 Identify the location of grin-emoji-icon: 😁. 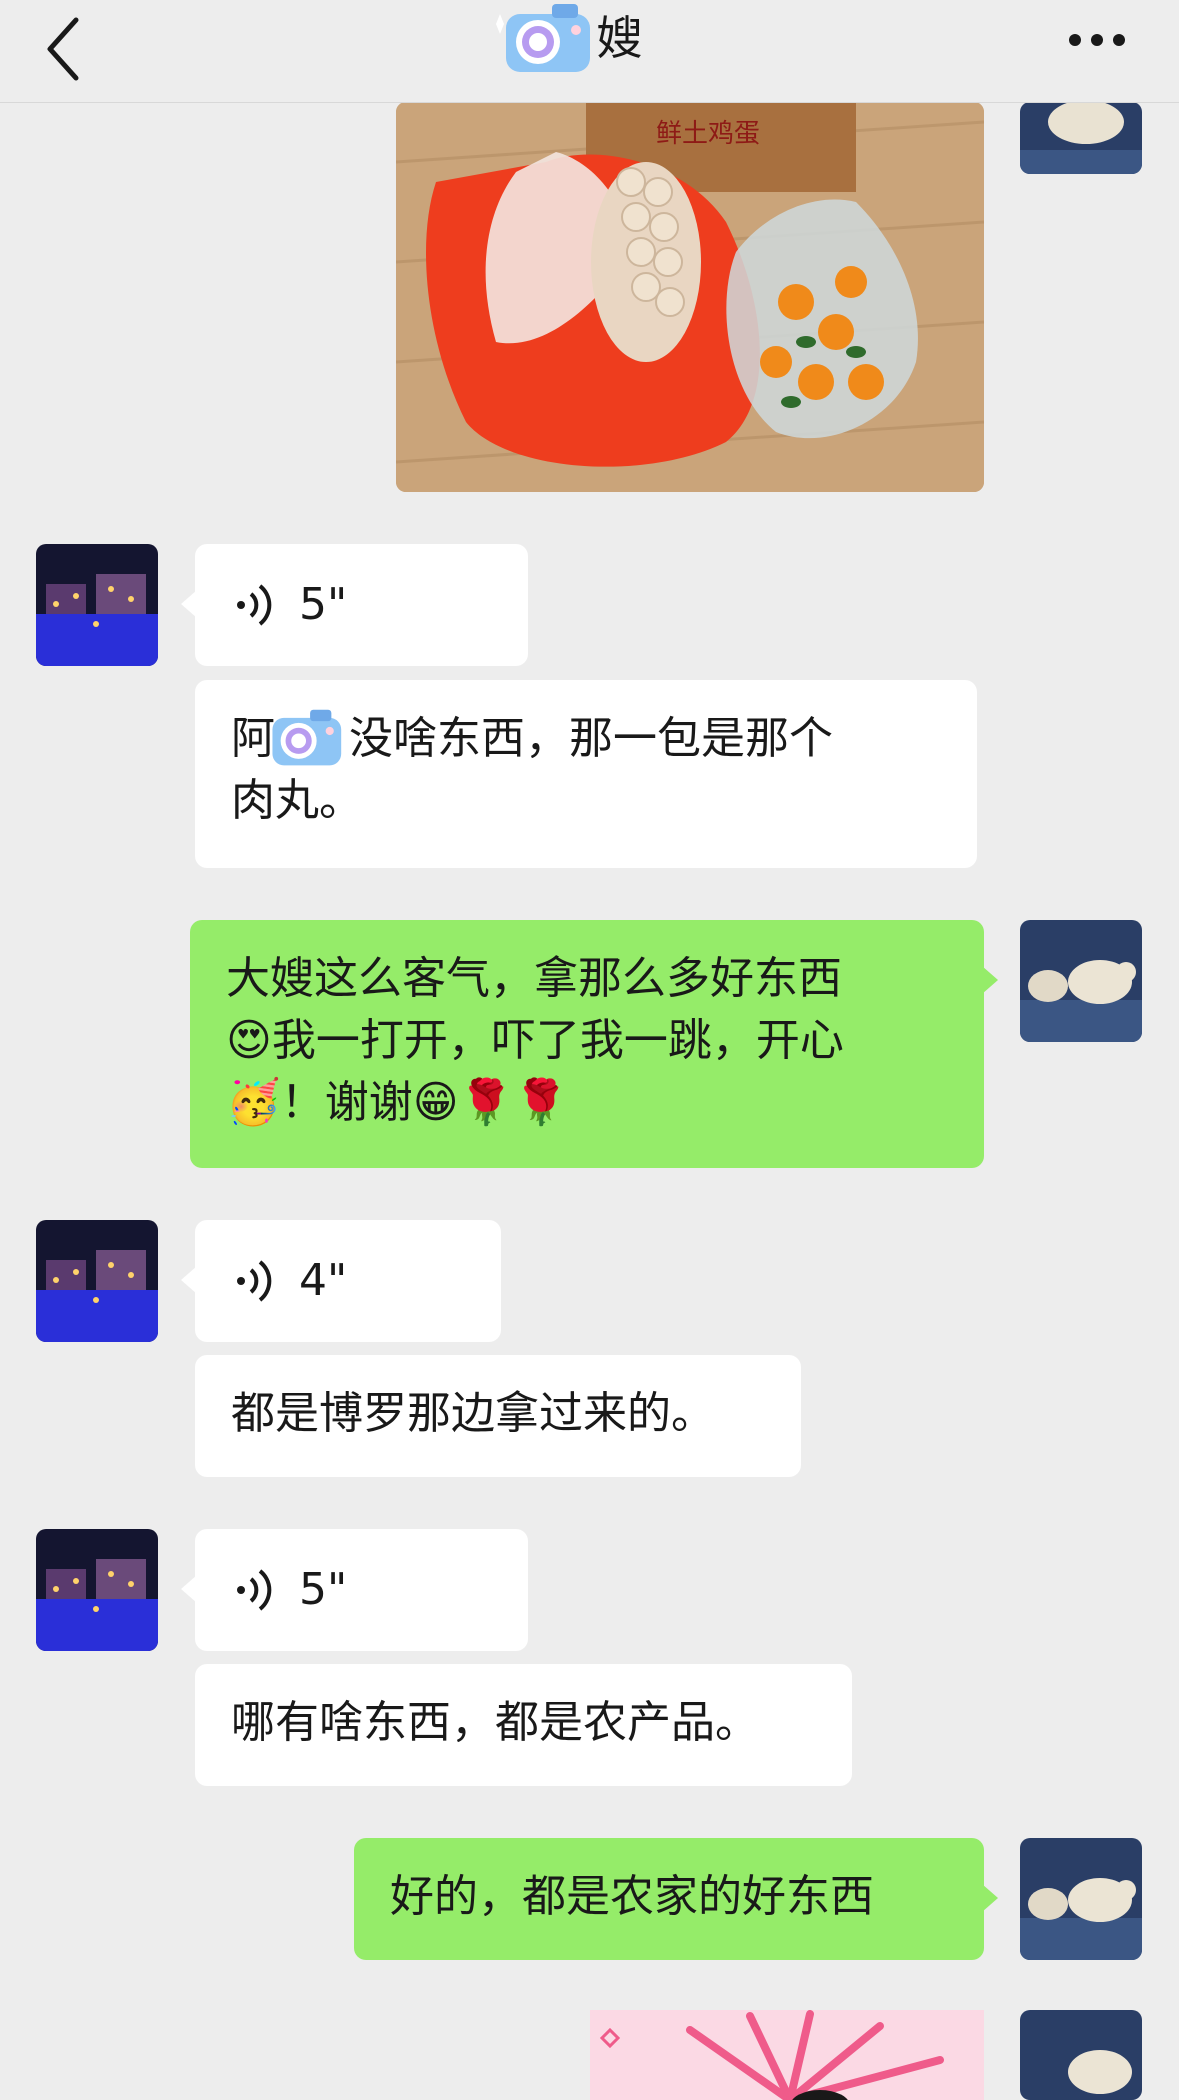
(435, 1102).